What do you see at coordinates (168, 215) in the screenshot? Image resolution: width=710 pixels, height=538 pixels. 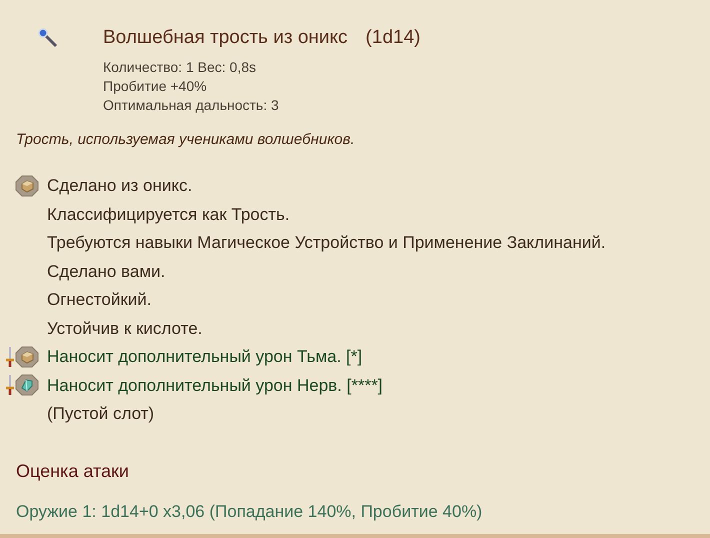 I see `item-property: Классифицируется как Трость.` at bounding box center [168, 215].